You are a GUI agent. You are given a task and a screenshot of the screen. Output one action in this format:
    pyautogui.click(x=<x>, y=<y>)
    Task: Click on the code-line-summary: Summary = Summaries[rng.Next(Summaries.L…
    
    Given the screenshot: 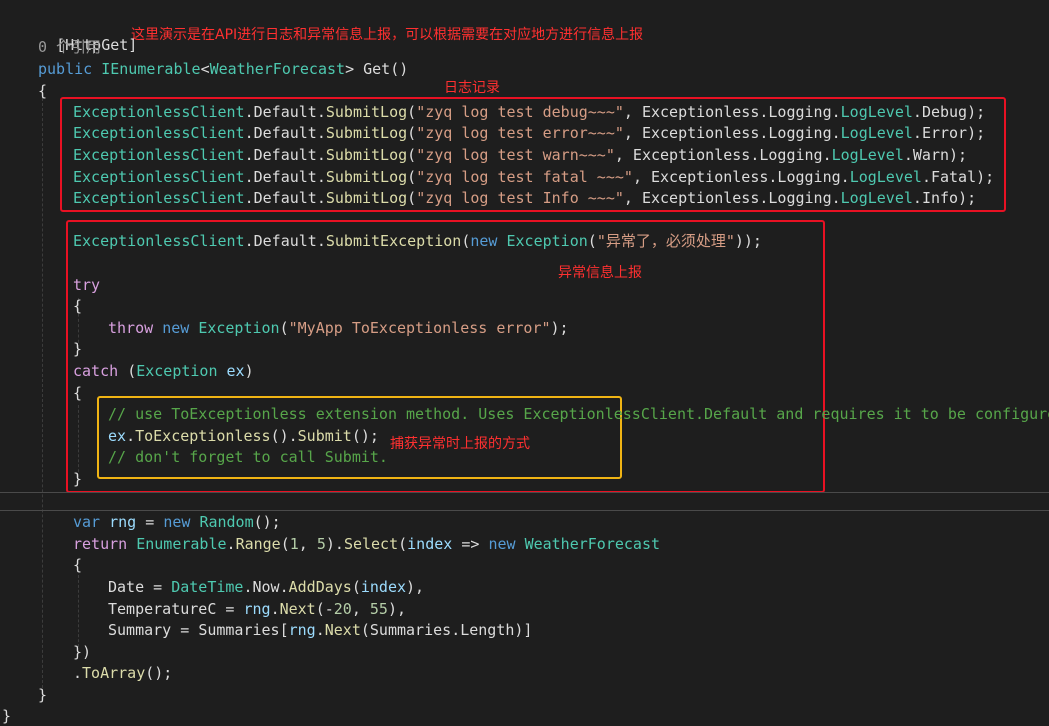 What is the action you would take?
    pyautogui.click(x=320, y=630)
    